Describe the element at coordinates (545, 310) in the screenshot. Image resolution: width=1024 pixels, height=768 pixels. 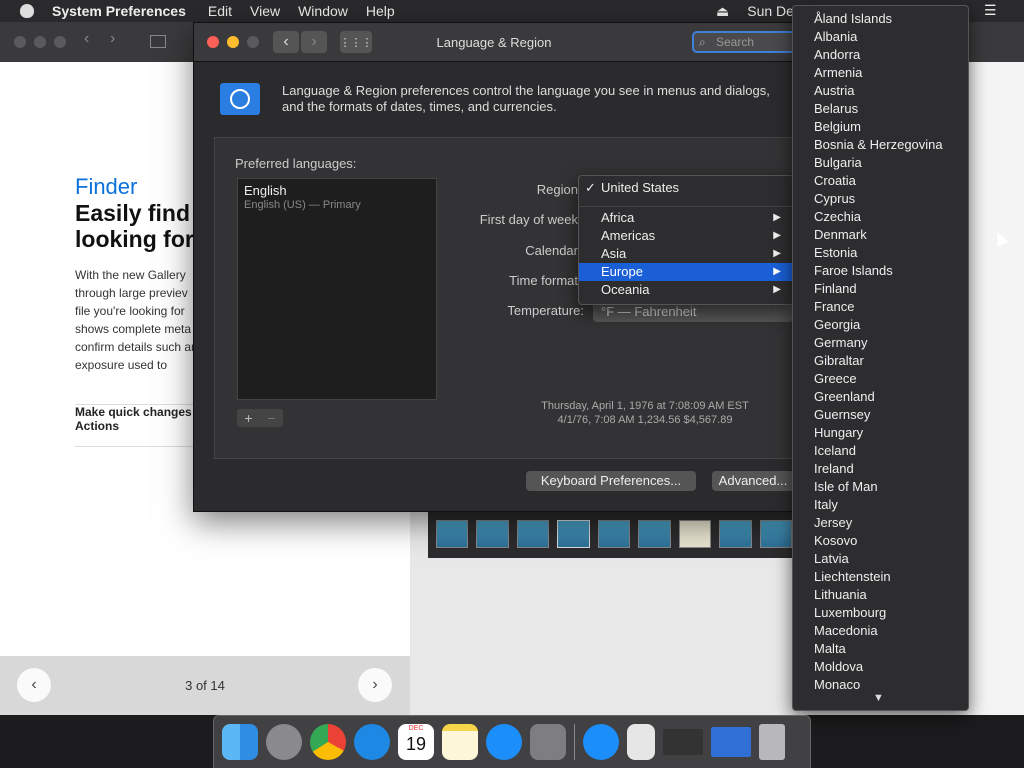
I see `temperature-label: Temperature:` at that location.